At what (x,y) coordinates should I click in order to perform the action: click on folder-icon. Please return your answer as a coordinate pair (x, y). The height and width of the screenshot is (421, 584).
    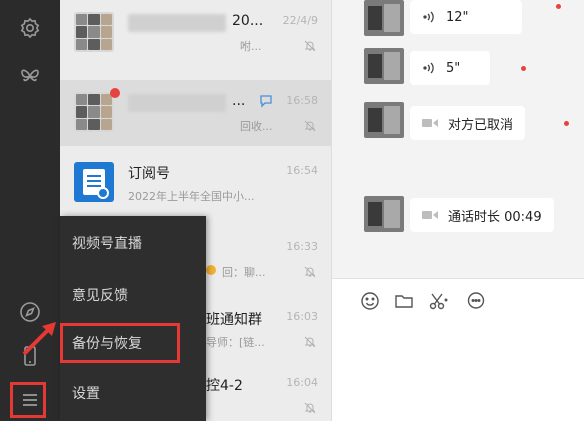
    Looking at the image, I should click on (404, 301).